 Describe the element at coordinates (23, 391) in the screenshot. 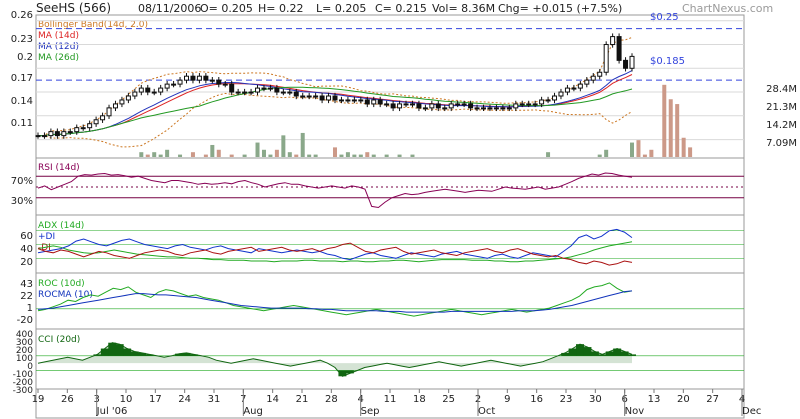

I see `cci-tick: -300` at that location.